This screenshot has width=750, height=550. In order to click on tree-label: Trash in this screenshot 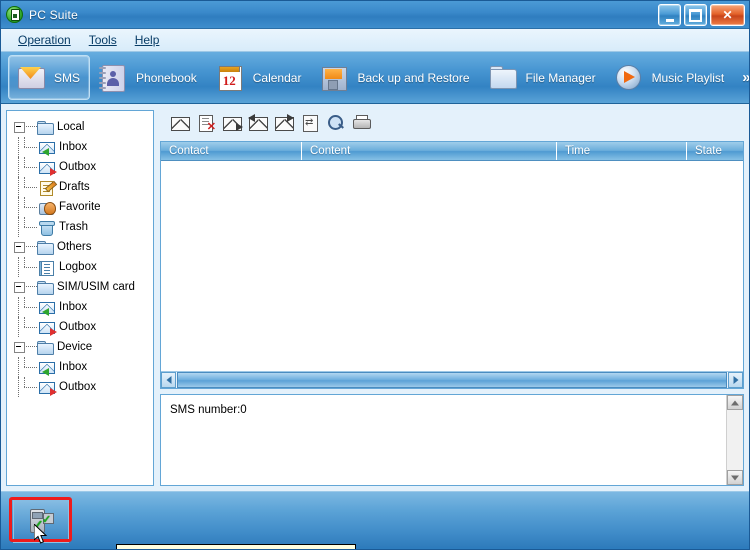, I will do `click(73, 227)`.